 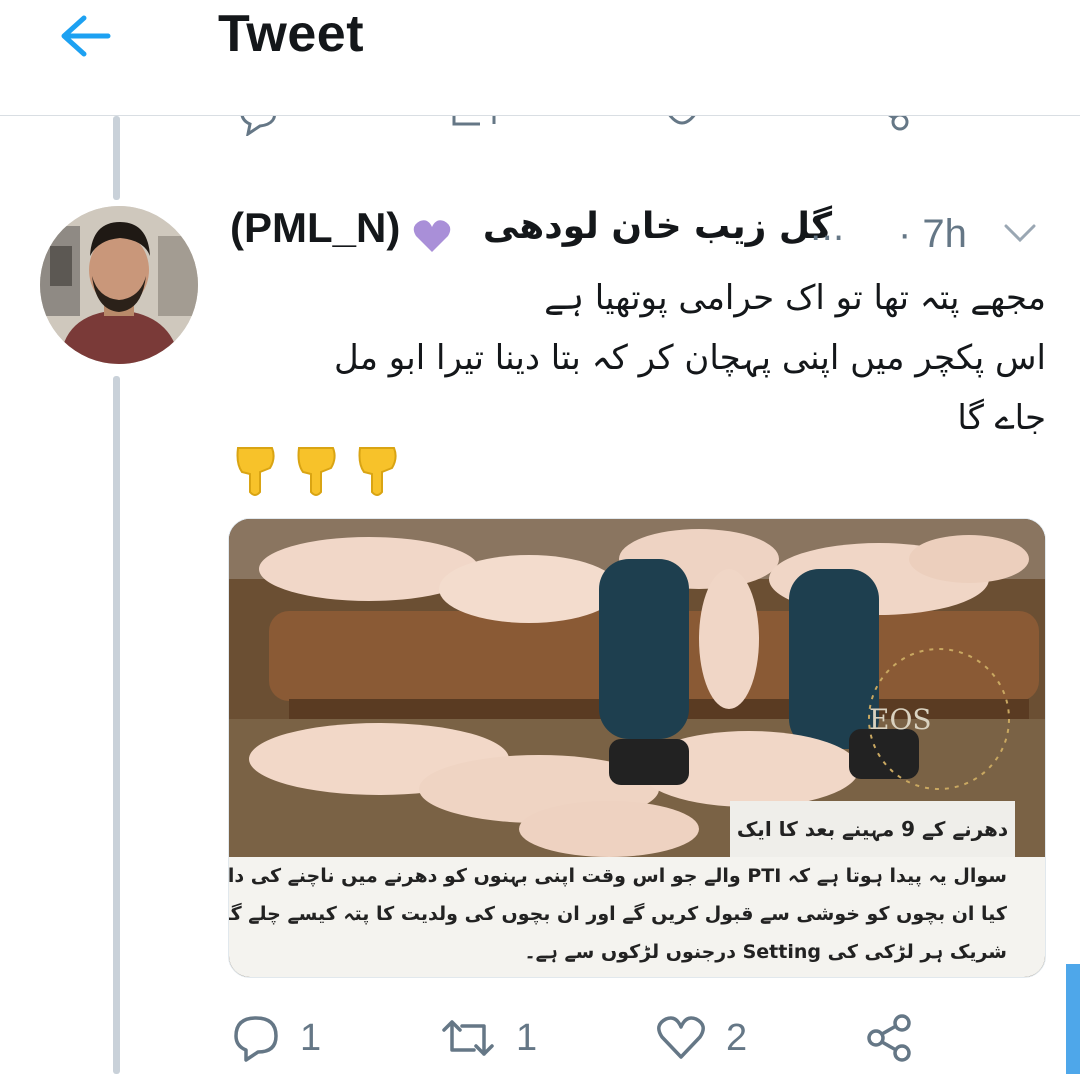 What do you see at coordinates (737, 1037) in the screenshot?
I see `like-count: 2` at bounding box center [737, 1037].